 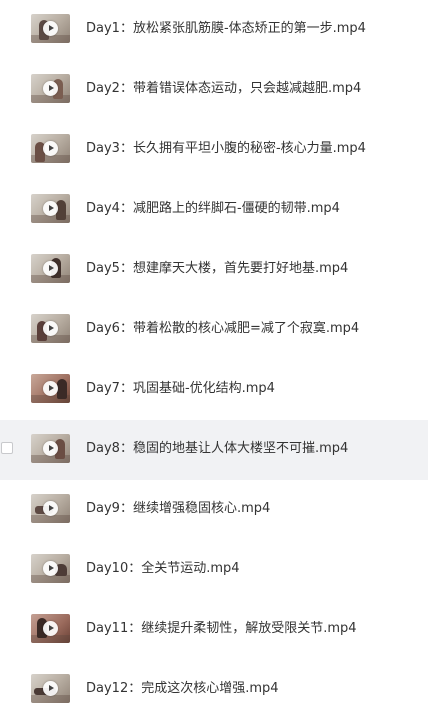 I want to click on file-name: Day9：继续增强稳固核心.mp4, so click(x=178, y=508).